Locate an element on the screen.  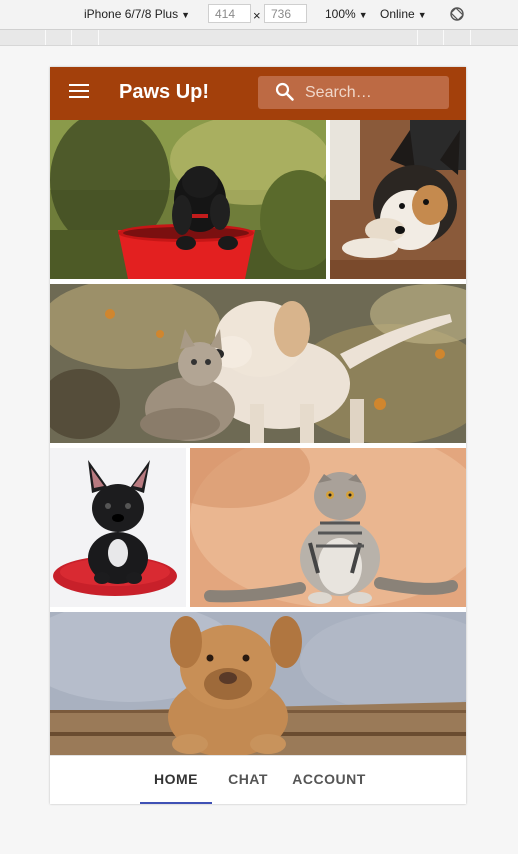
app-title: Paws Up! is located at coordinates (164, 92).